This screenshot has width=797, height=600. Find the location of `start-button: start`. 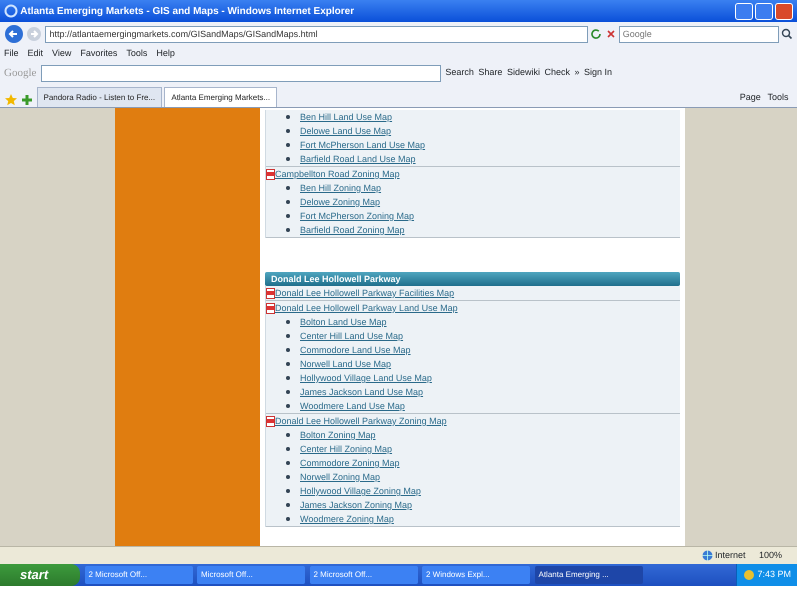

start-button: start is located at coordinates (40, 575).